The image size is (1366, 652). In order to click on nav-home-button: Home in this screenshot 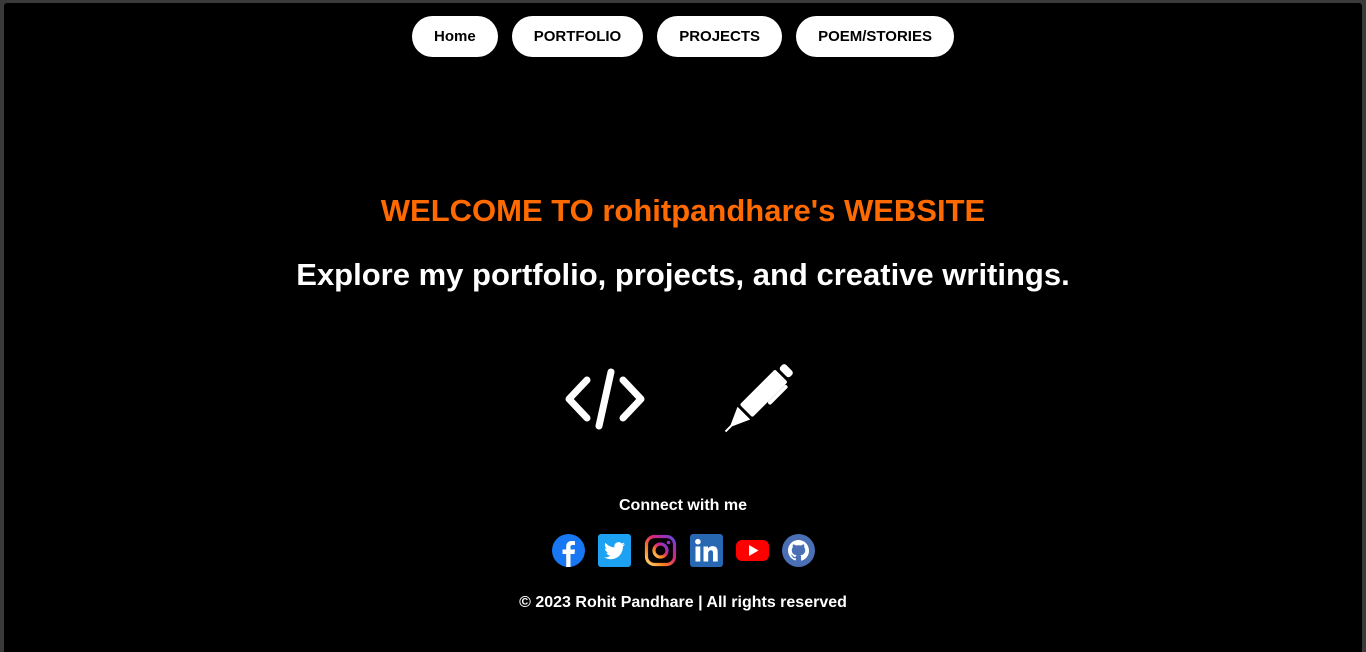, I will do `click(455, 36)`.